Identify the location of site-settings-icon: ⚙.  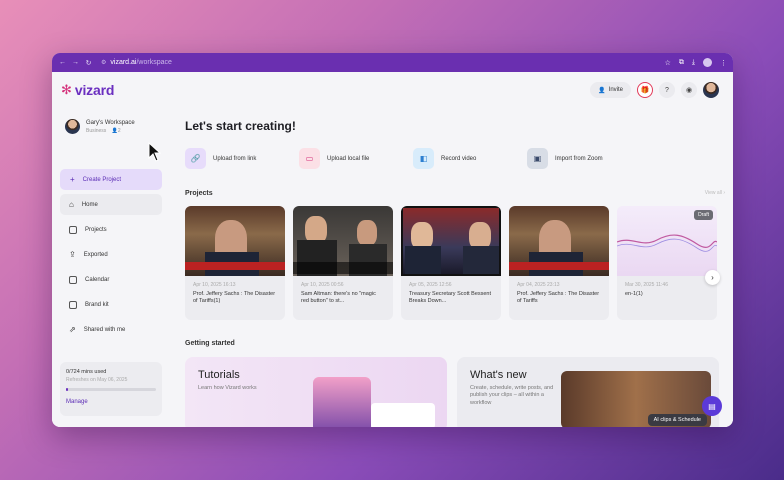
(103, 62).